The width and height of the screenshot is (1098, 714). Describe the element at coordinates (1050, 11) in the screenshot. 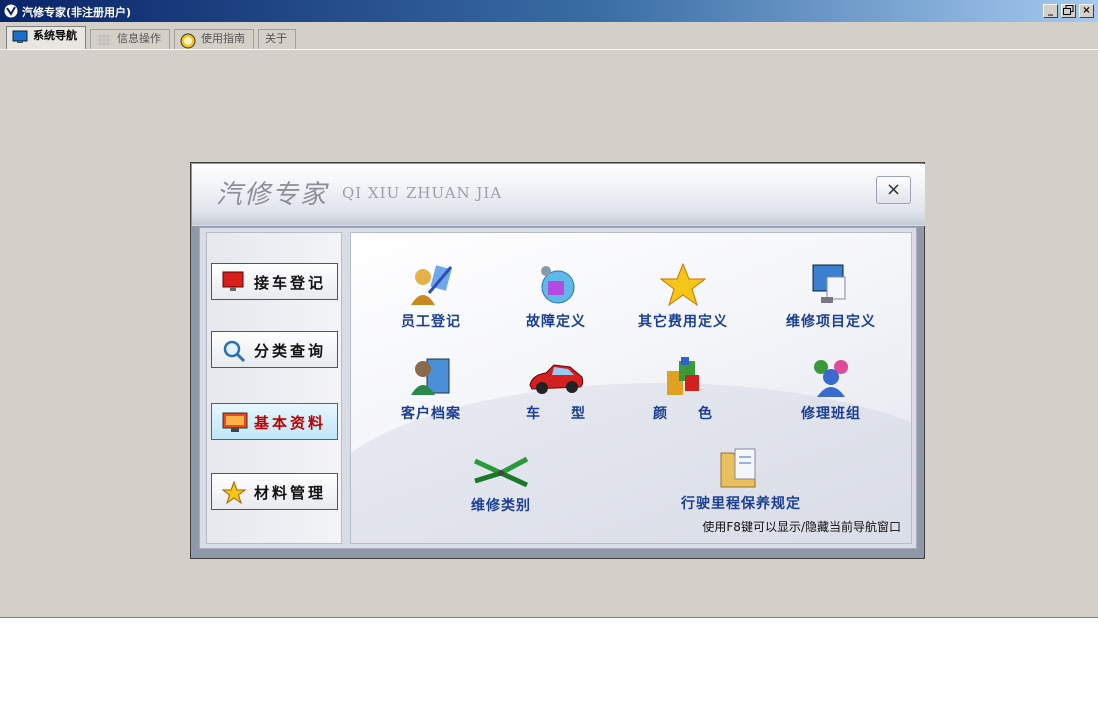

I see `minimize-button: _` at that location.